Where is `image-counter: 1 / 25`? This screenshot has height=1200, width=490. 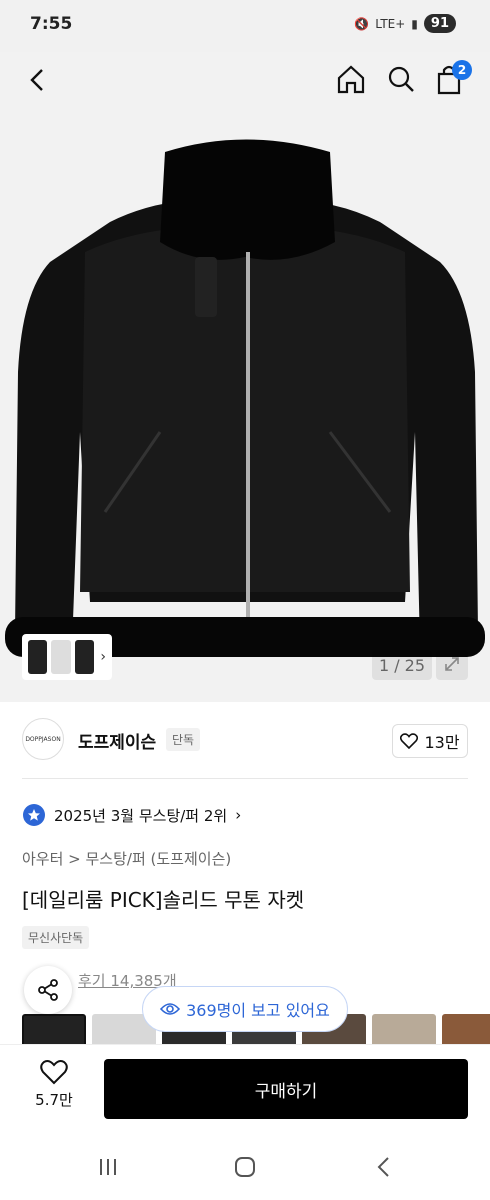
image-counter: 1 / 25 is located at coordinates (402, 665).